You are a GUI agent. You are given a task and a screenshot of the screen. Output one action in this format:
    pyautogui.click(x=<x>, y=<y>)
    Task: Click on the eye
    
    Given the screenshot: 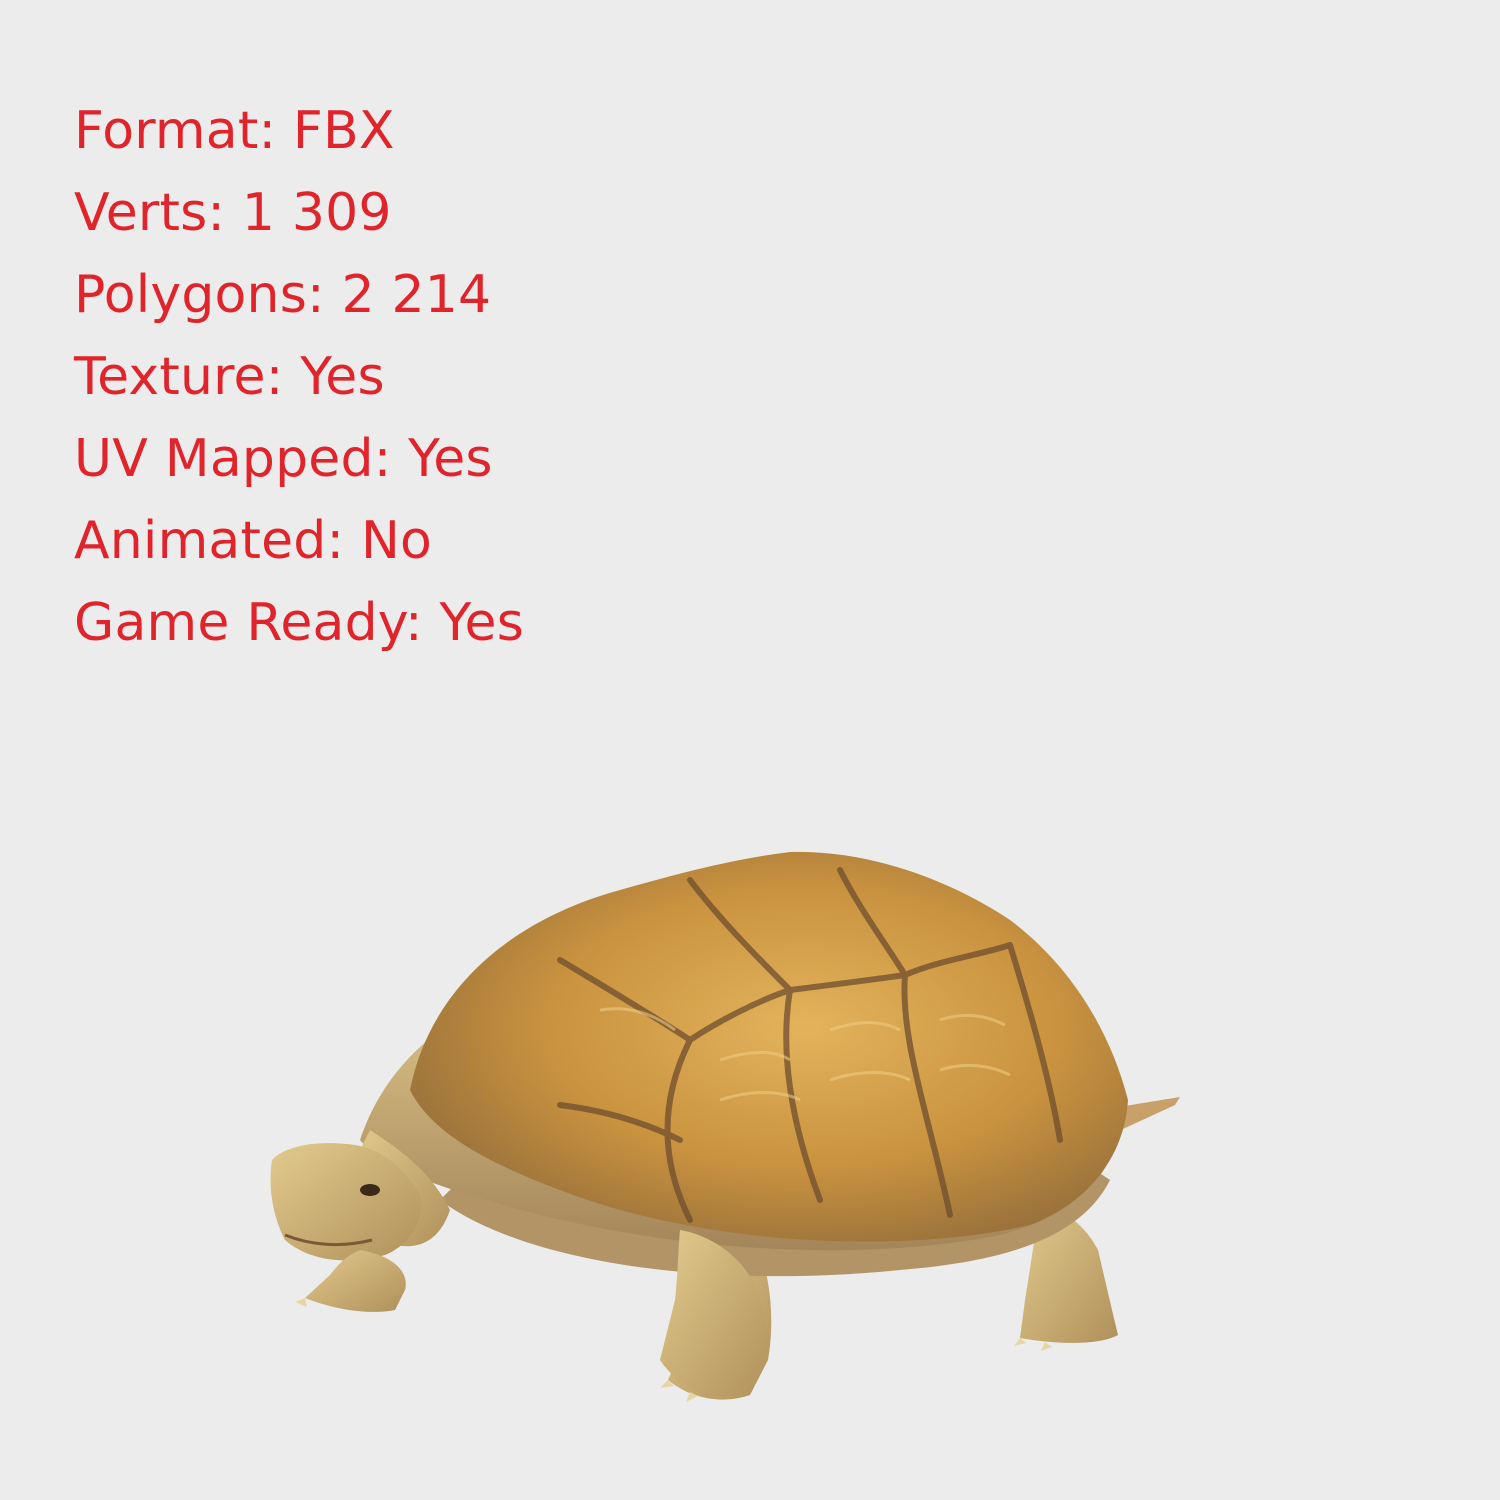 What is the action you would take?
    pyautogui.click(x=370, y=1190)
    